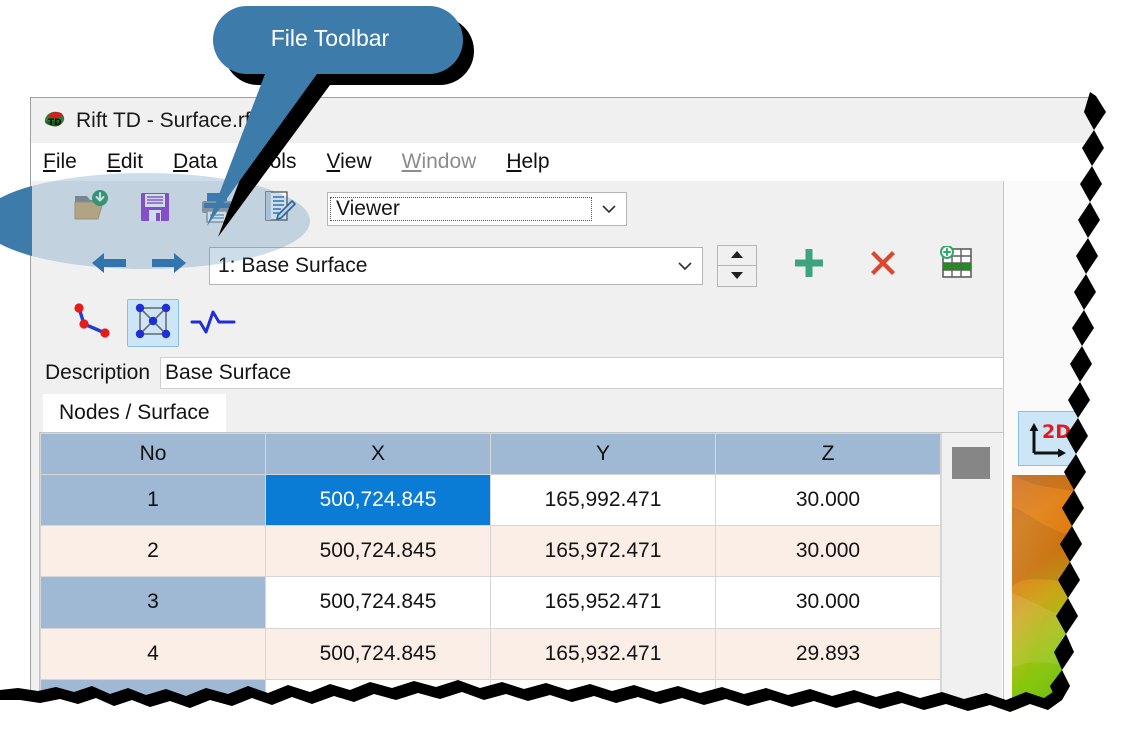 This screenshot has width=1125, height=741. I want to click on profile-waveform-view-button, so click(213, 323).